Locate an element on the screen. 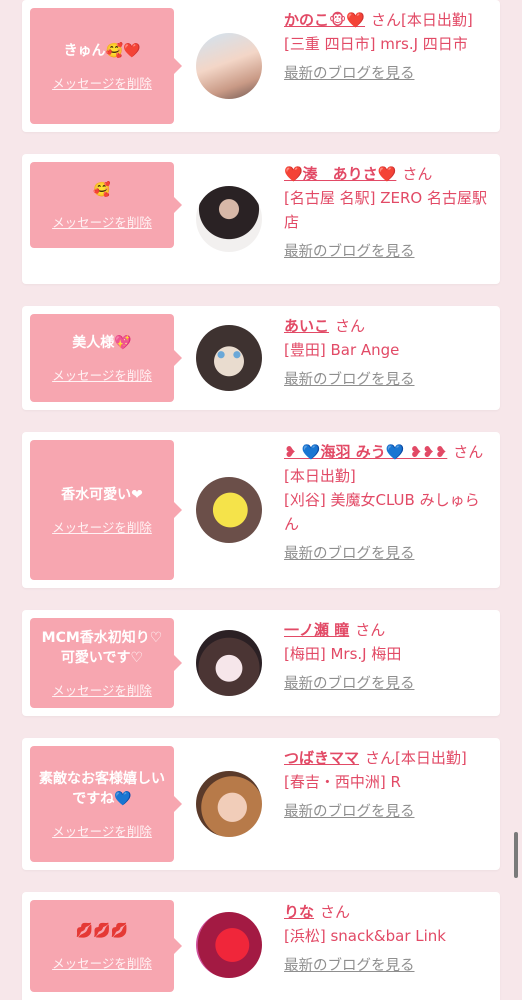 The width and height of the screenshot is (522, 1000). message-bubble: 💋💋💋 メッセージを削除 is located at coordinates (106, 946).